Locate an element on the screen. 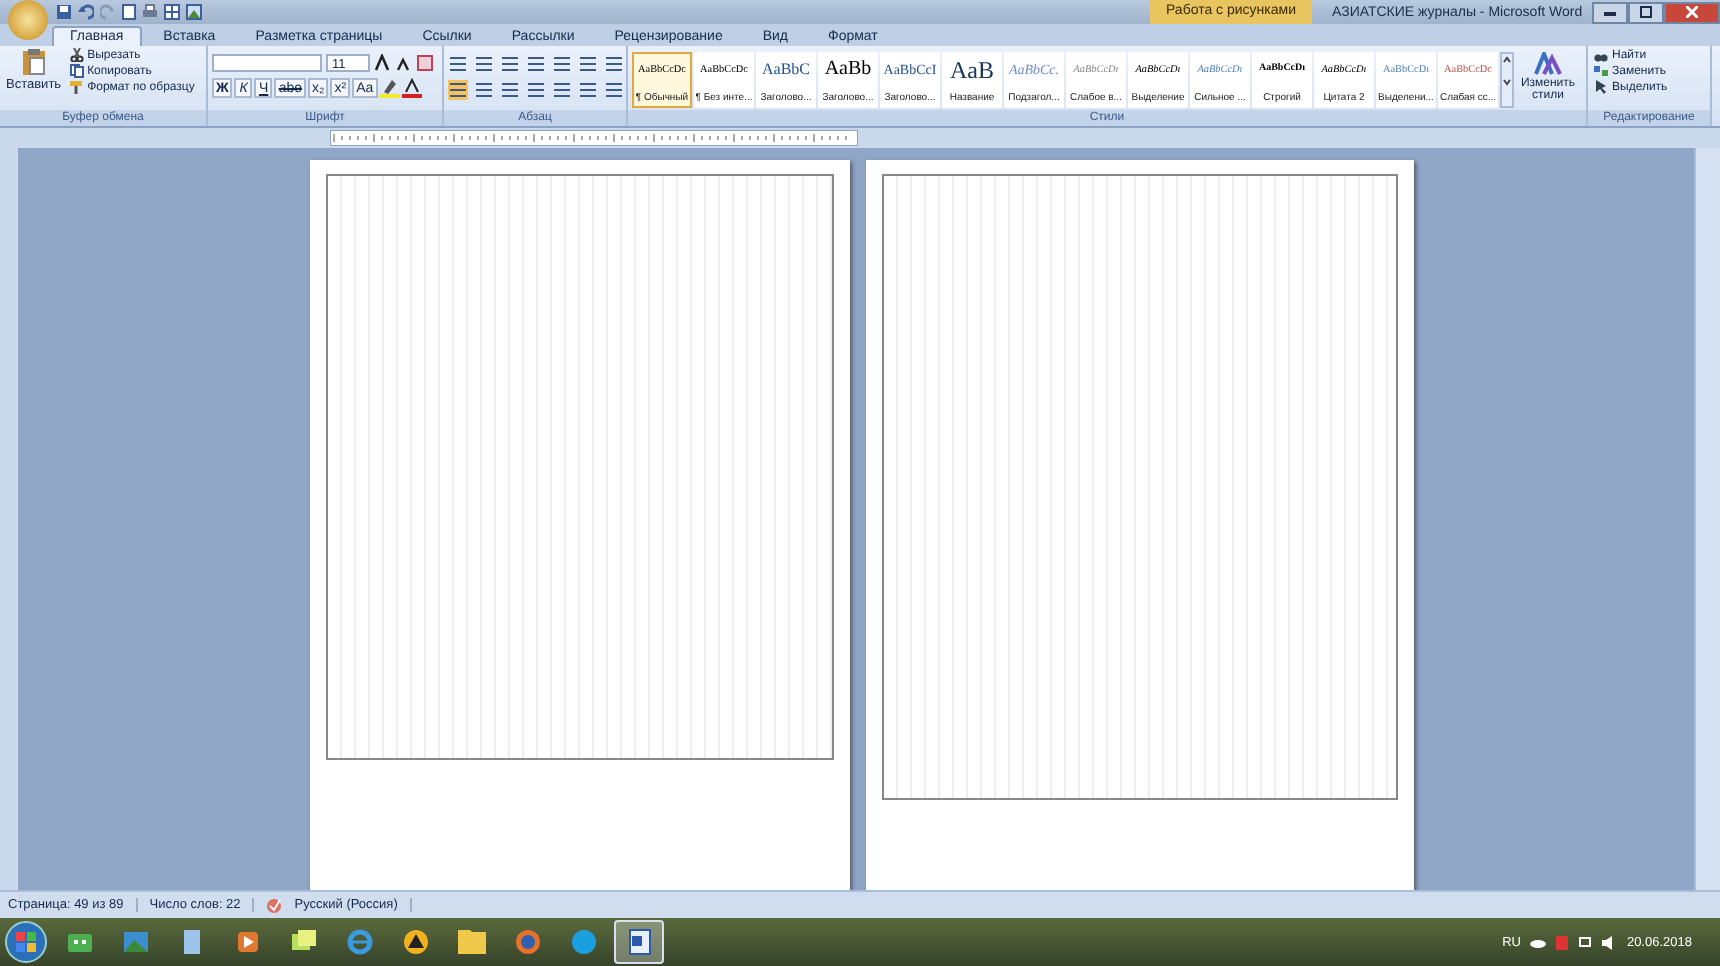 The image size is (1720, 966). speaker-icon is located at coordinates (1609, 942).